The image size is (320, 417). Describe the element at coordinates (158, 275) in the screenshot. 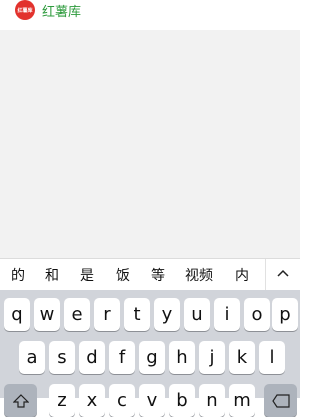

I see `candidate-item: 等` at that location.